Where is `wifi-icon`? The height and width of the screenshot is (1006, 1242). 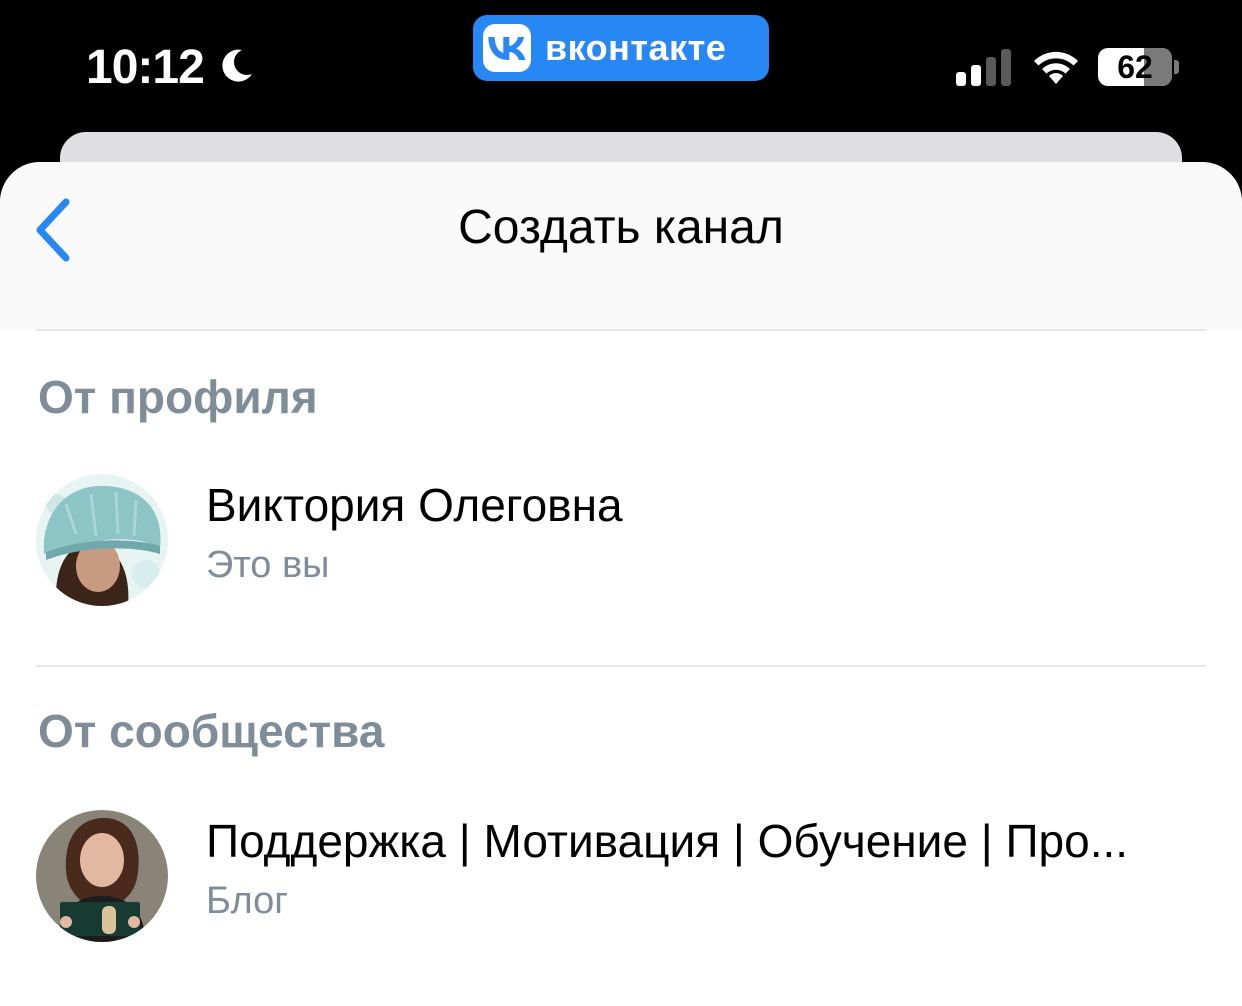 wifi-icon is located at coordinates (1056, 67).